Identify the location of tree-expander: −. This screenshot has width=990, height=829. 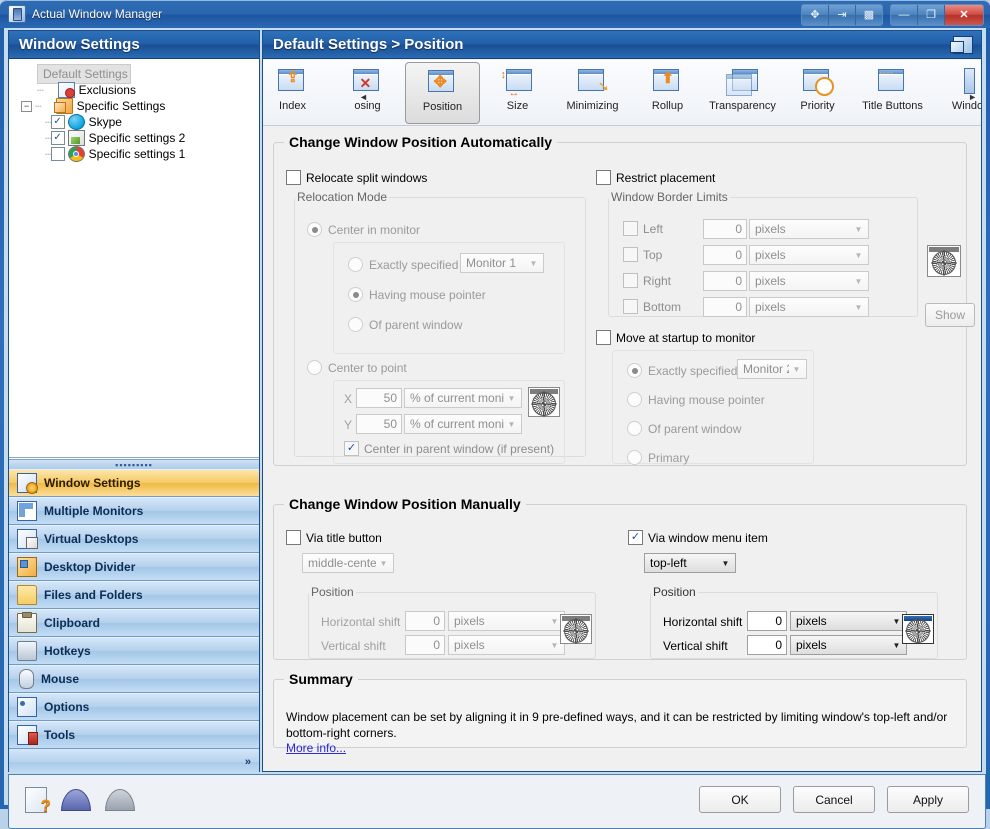
(26, 106).